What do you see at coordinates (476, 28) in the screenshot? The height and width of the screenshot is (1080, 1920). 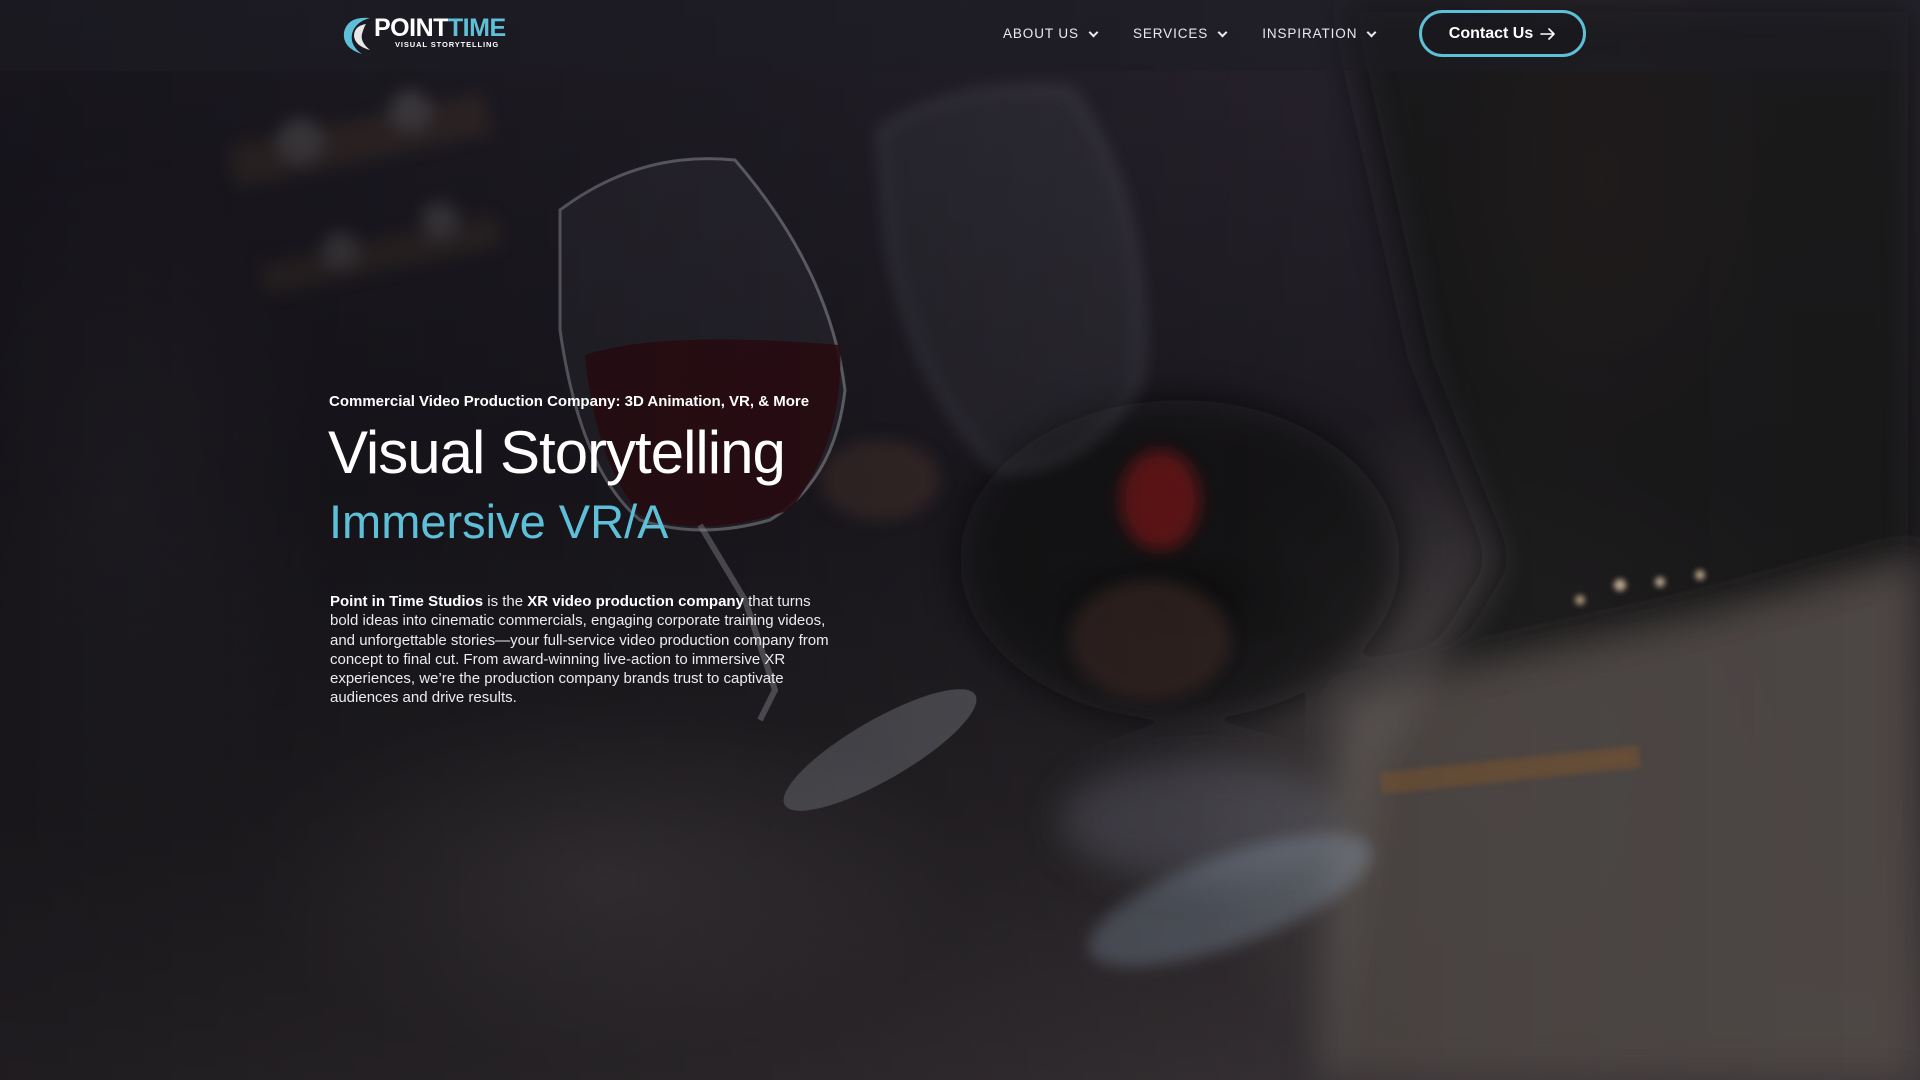 I see `logo-word-time: TIME` at bounding box center [476, 28].